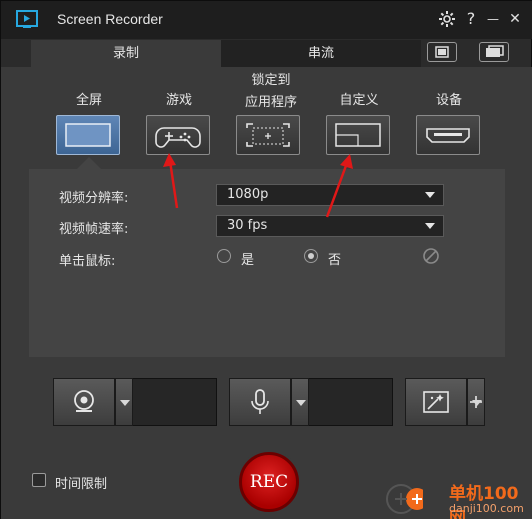  I want to click on gamepad-icon, so click(178, 137).